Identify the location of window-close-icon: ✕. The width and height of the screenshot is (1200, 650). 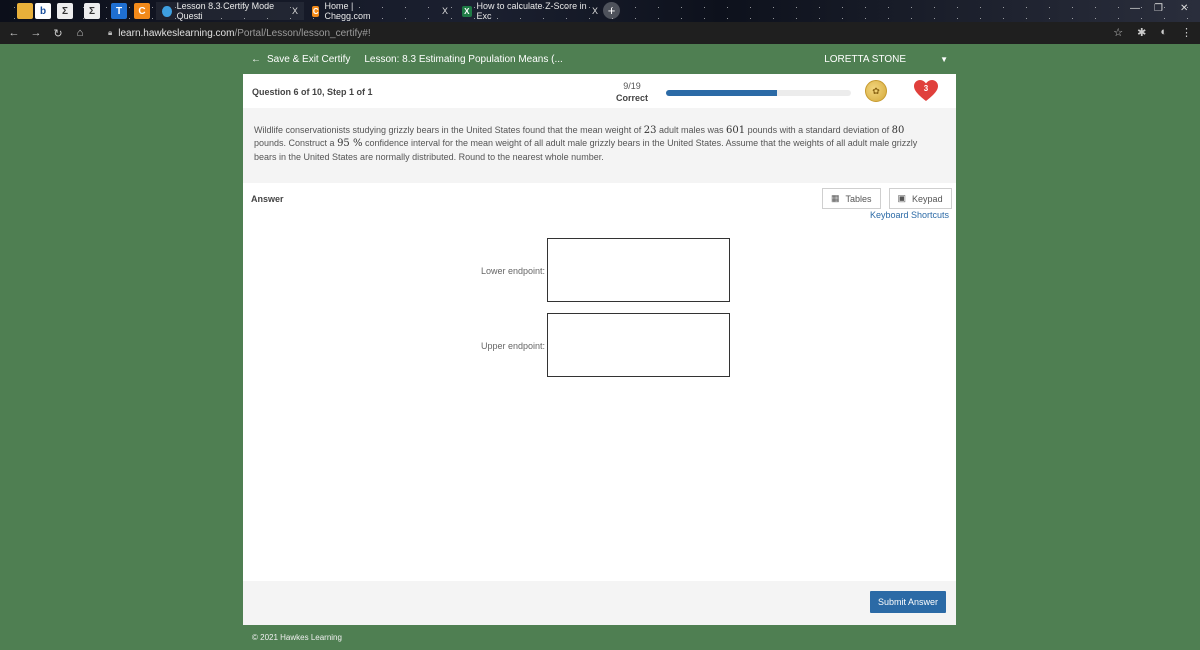
(1184, 8).